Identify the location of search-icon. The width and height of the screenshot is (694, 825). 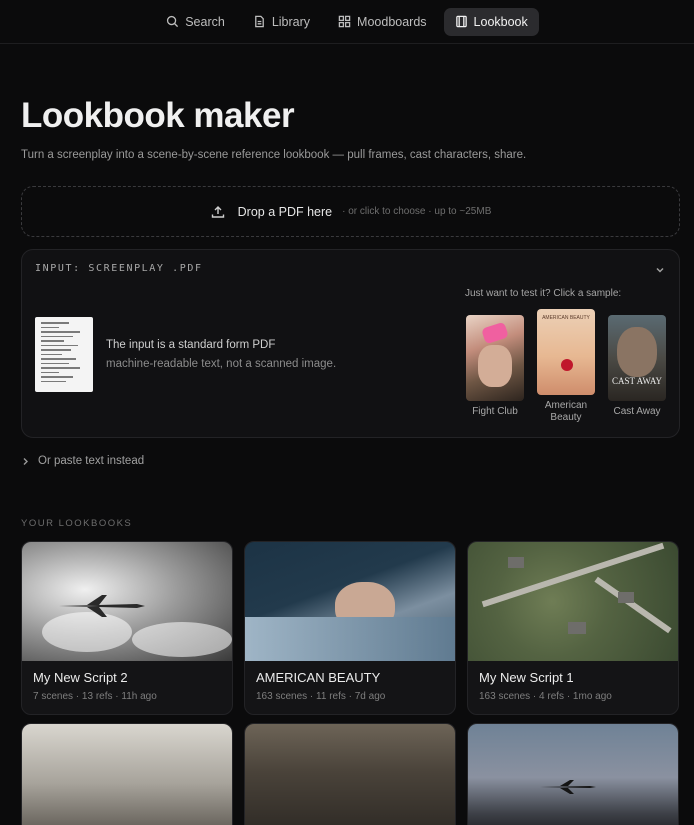
(173, 21).